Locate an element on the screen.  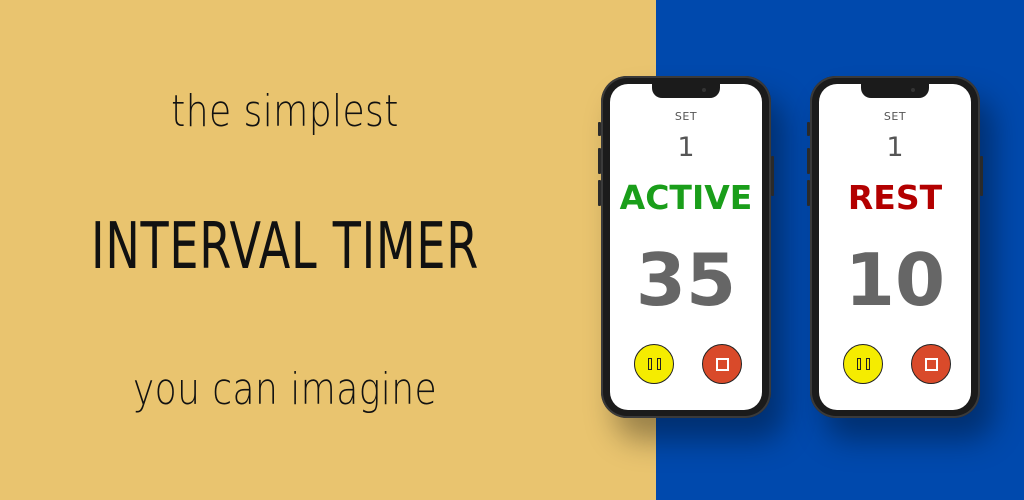
state-label: REST is located at coordinates (895, 197).